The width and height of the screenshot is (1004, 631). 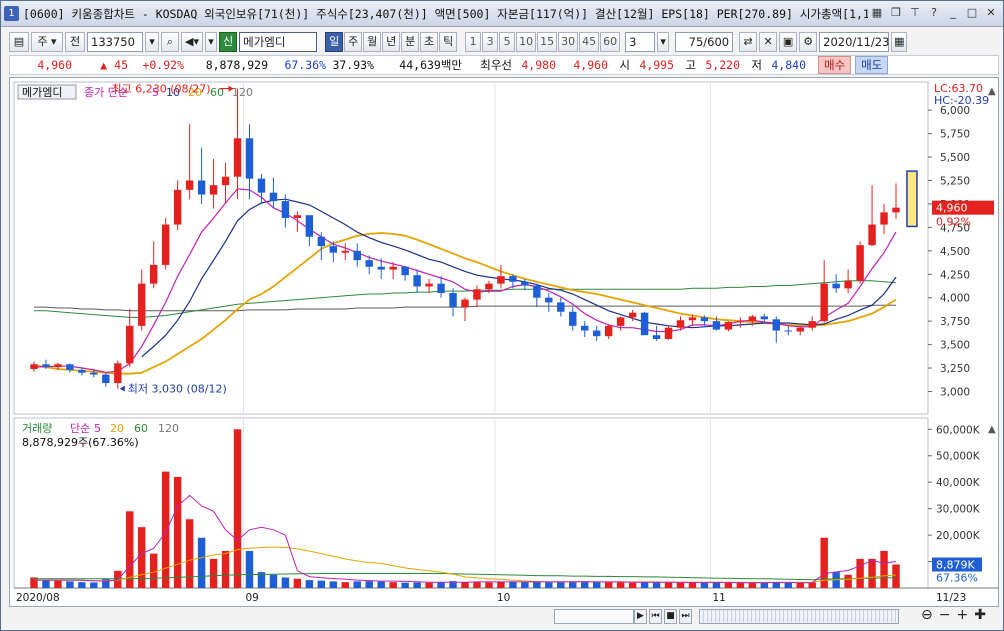 What do you see at coordinates (391, 42) in the screenshot?
I see `tab-period-3: 년` at bounding box center [391, 42].